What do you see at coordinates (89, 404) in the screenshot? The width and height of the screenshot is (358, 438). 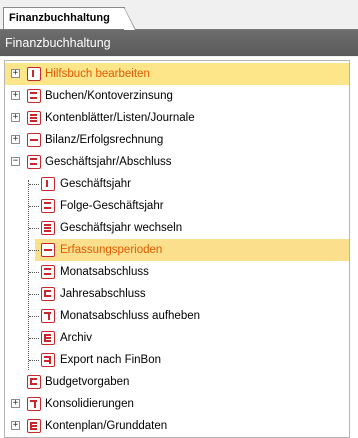 I see `tree-item-label: Konsolidierungen` at bounding box center [89, 404].